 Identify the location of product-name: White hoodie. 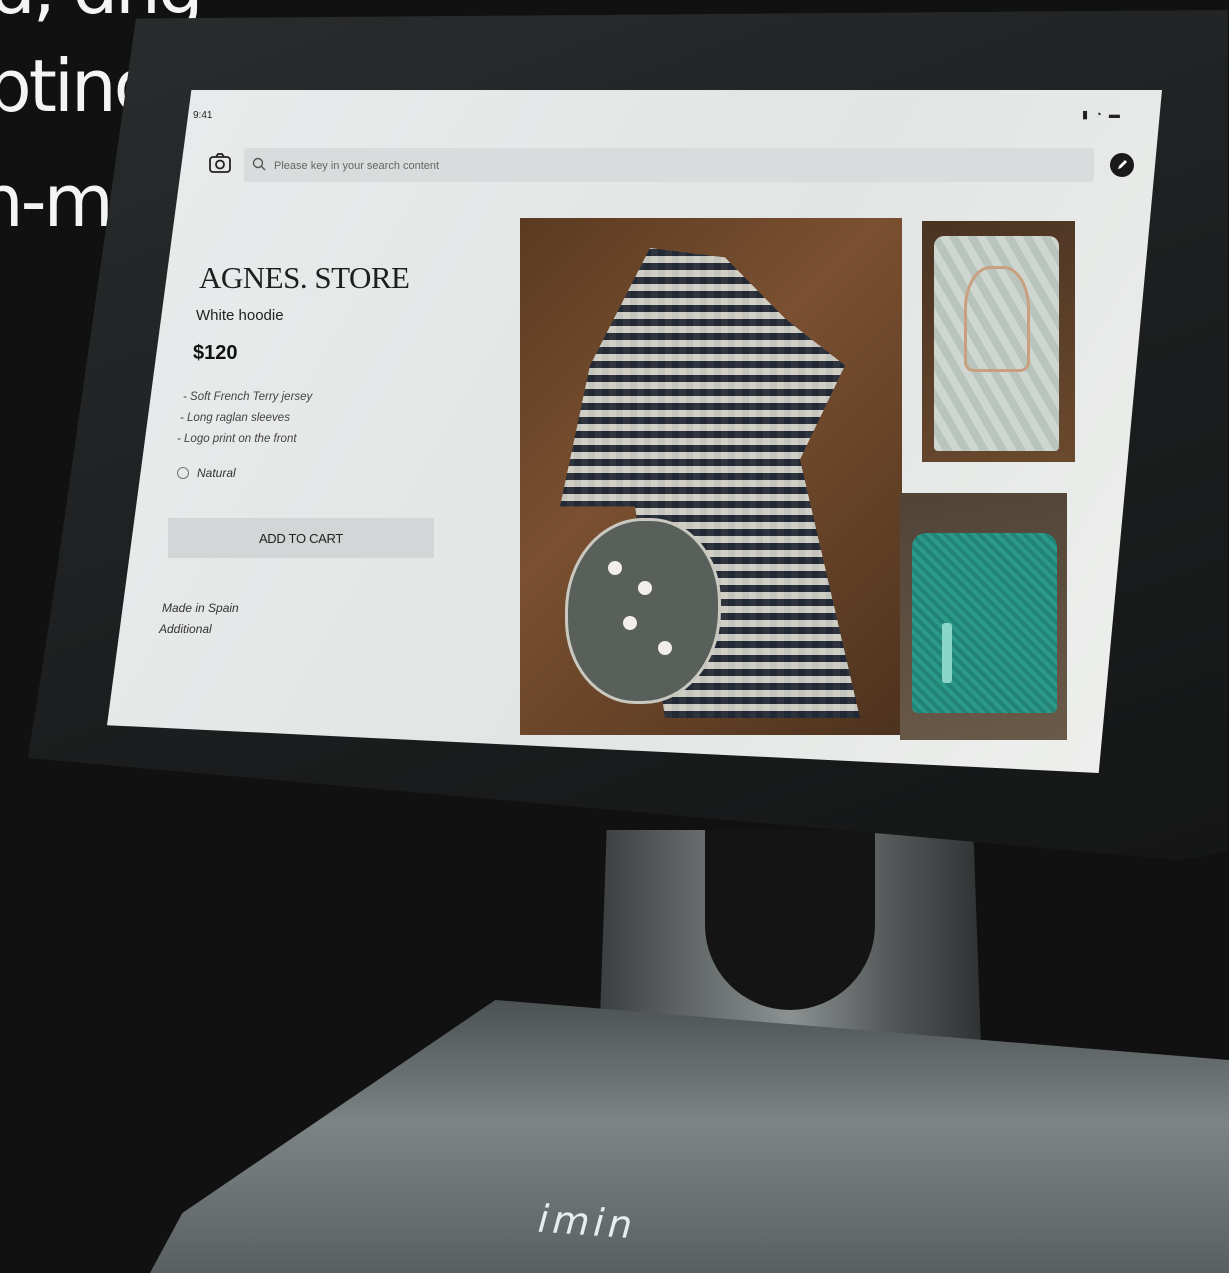
(240, 315).